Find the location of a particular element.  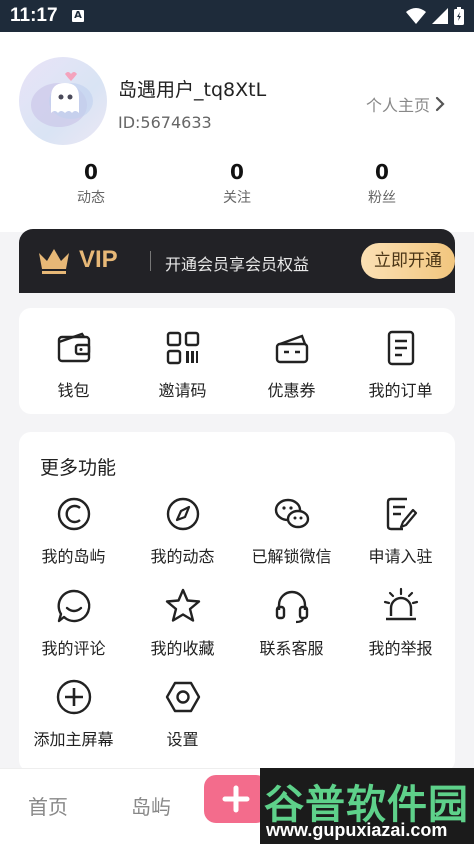

crown-icon is located at coordinates (54, 261).